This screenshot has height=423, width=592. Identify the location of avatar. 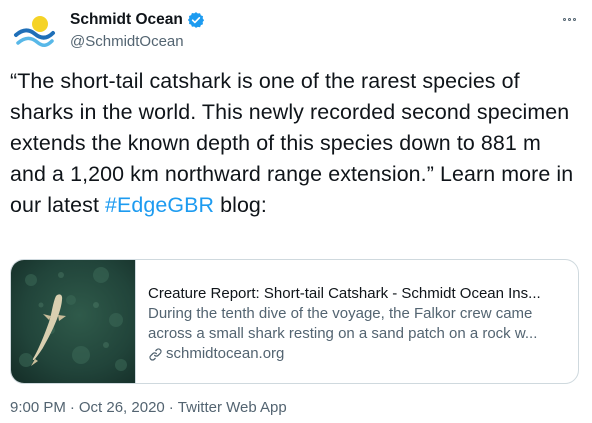
(34, 32).